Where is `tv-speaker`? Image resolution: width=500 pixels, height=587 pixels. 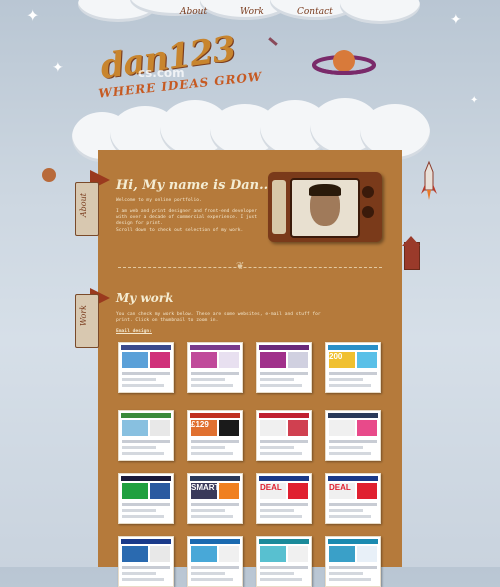 tv-speaker is located at coordinates (279, 207).